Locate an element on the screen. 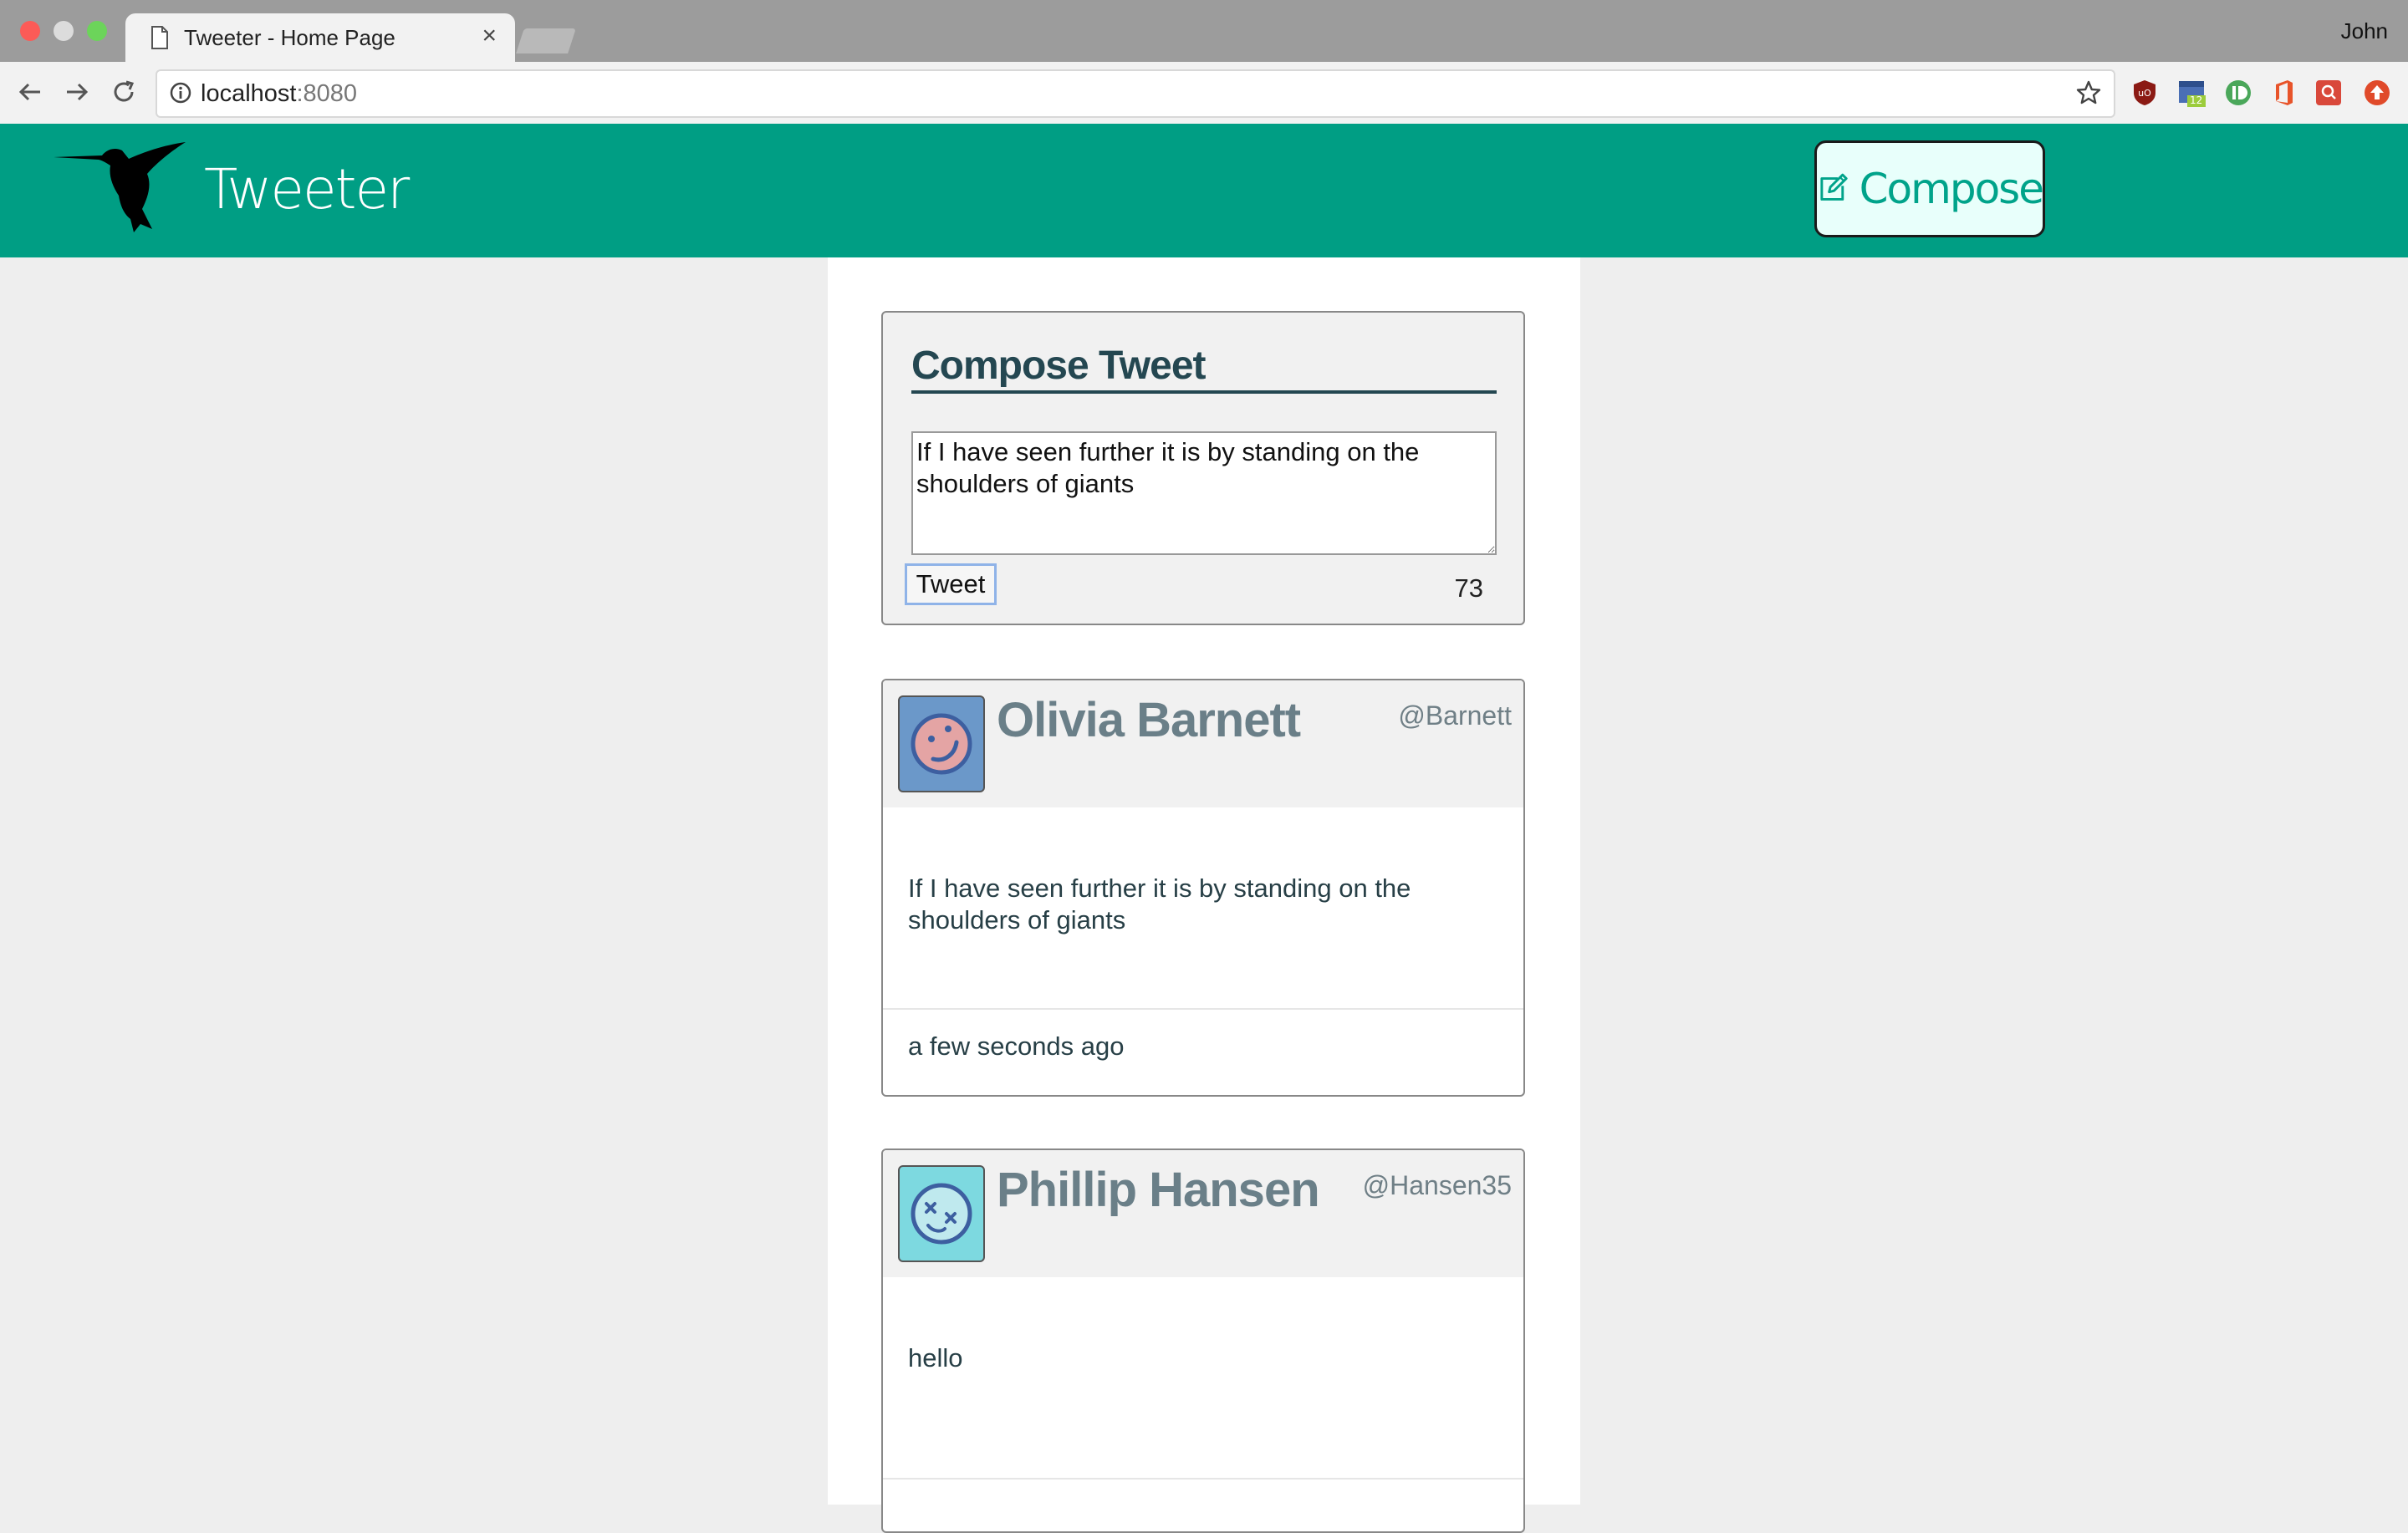 This screenshot has width=2408, height=1533. maximize-window-button is located at coordinates (97, 31).